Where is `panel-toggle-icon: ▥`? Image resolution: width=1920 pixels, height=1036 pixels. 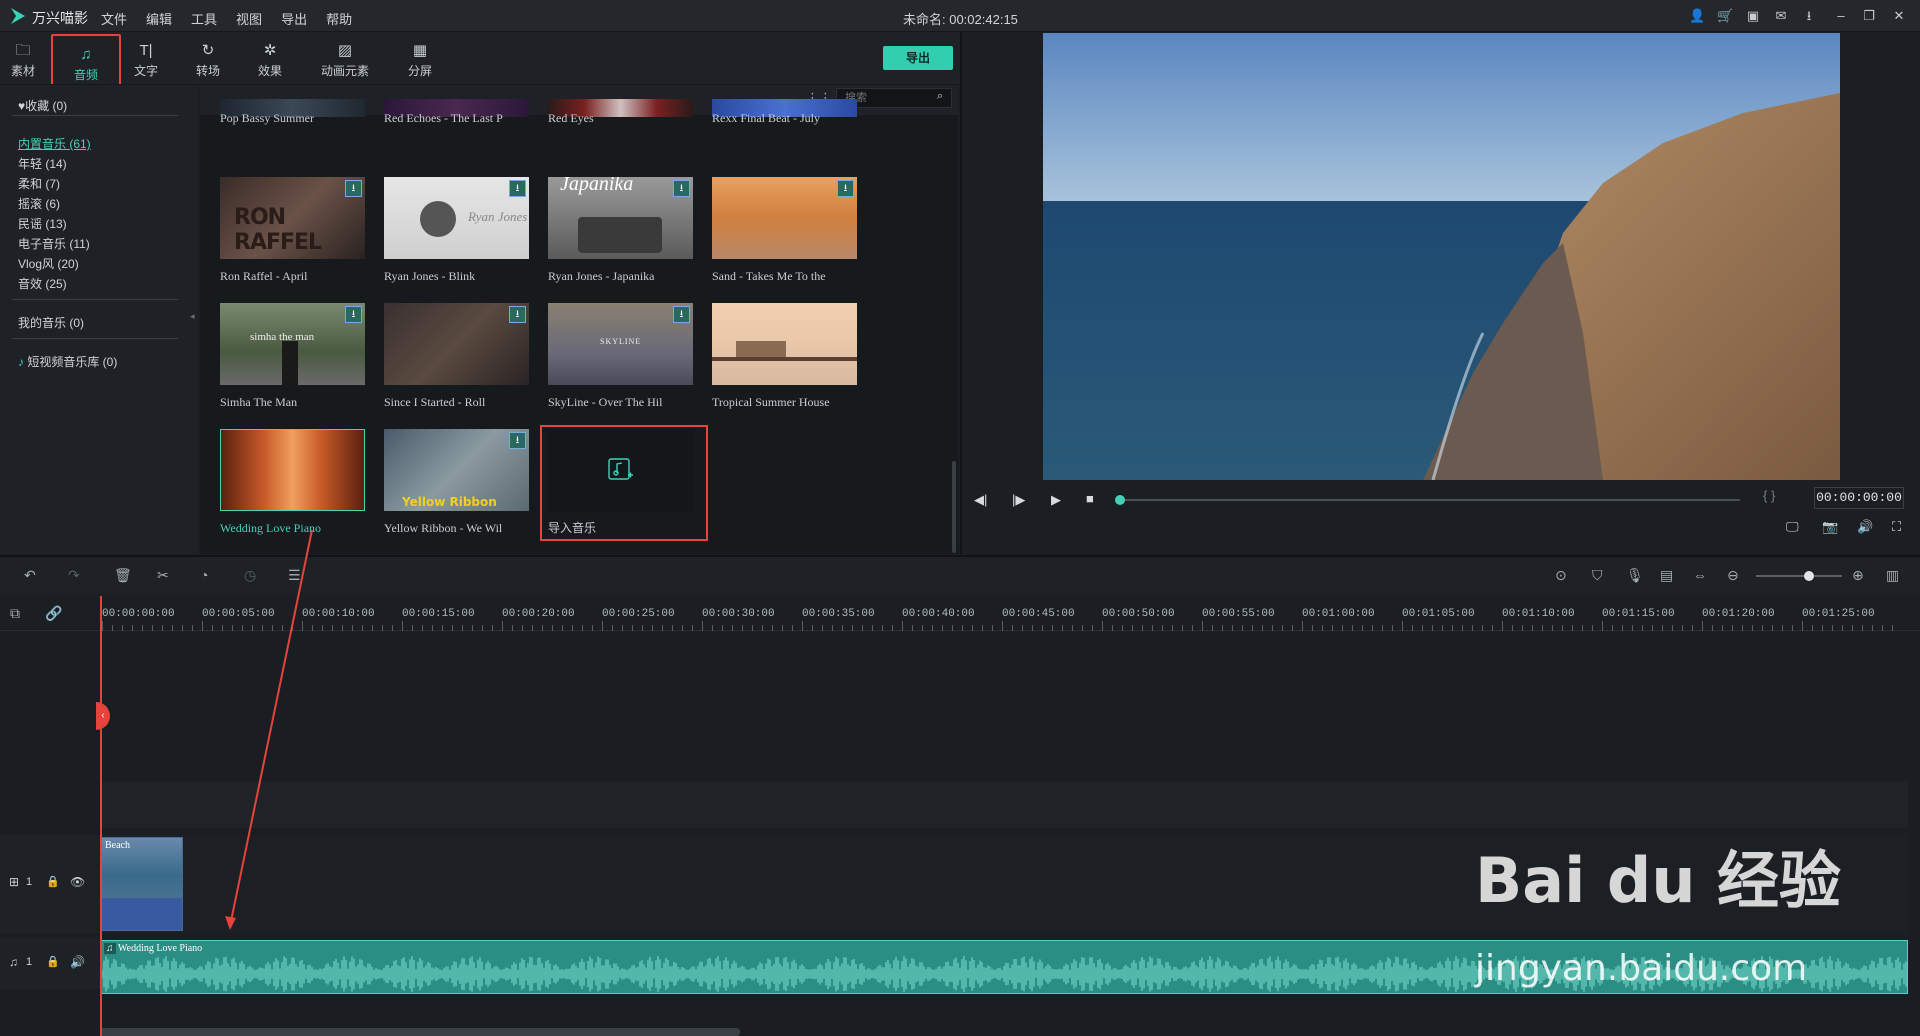 panel-toggle-icon: ▥ is located at coordinates (1892, 575).